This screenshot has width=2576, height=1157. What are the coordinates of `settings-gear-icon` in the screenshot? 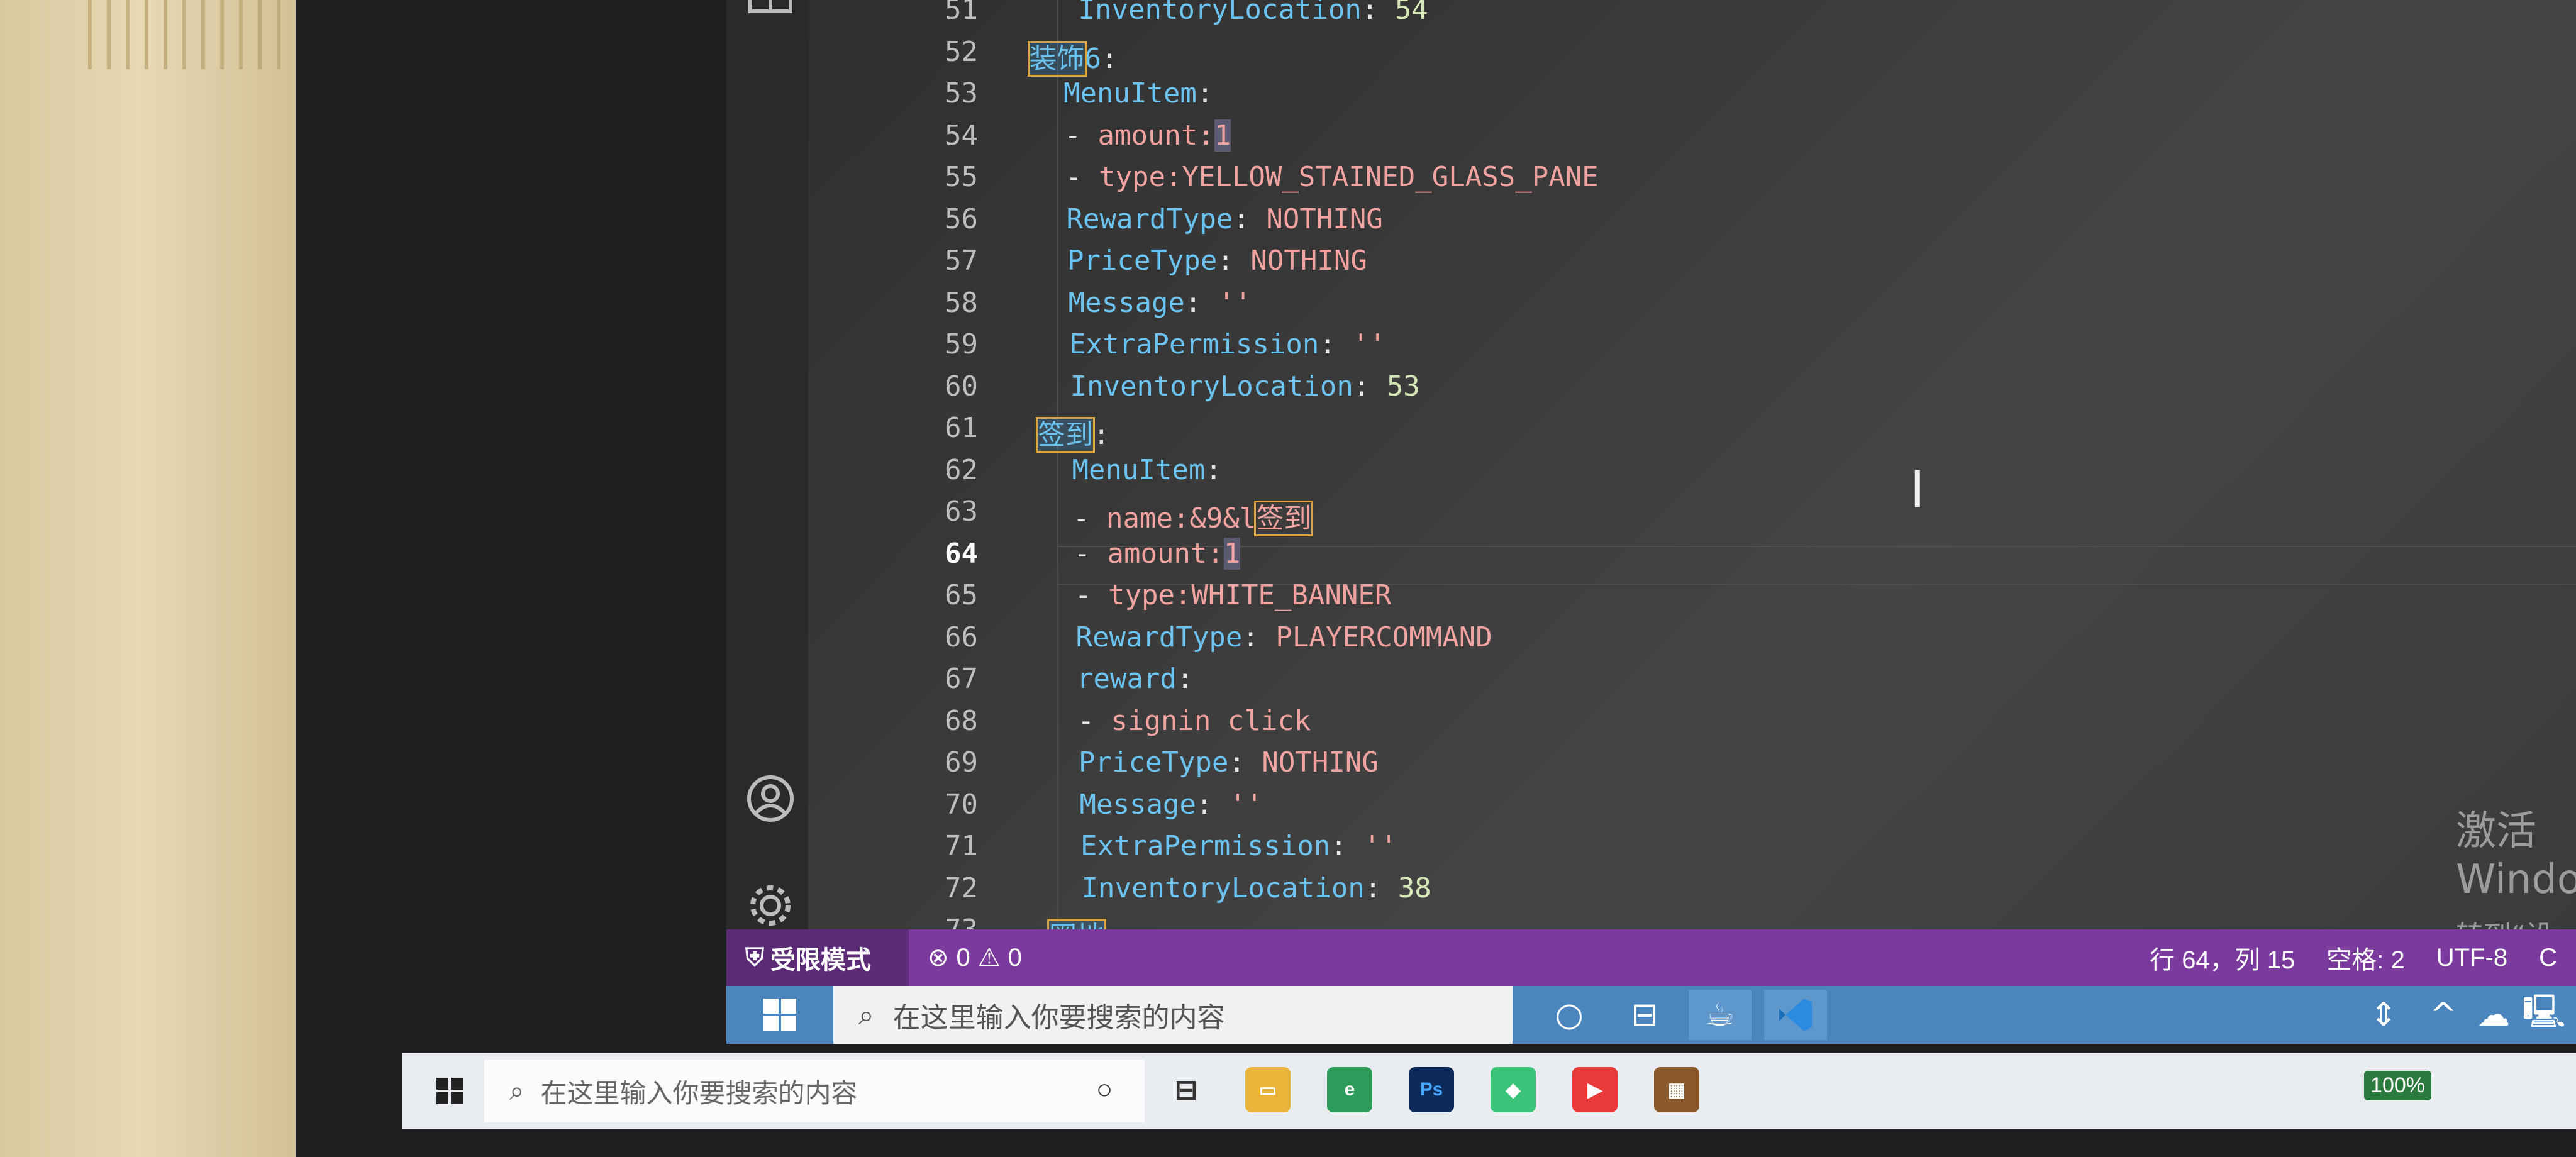 It's located at (770, 905).